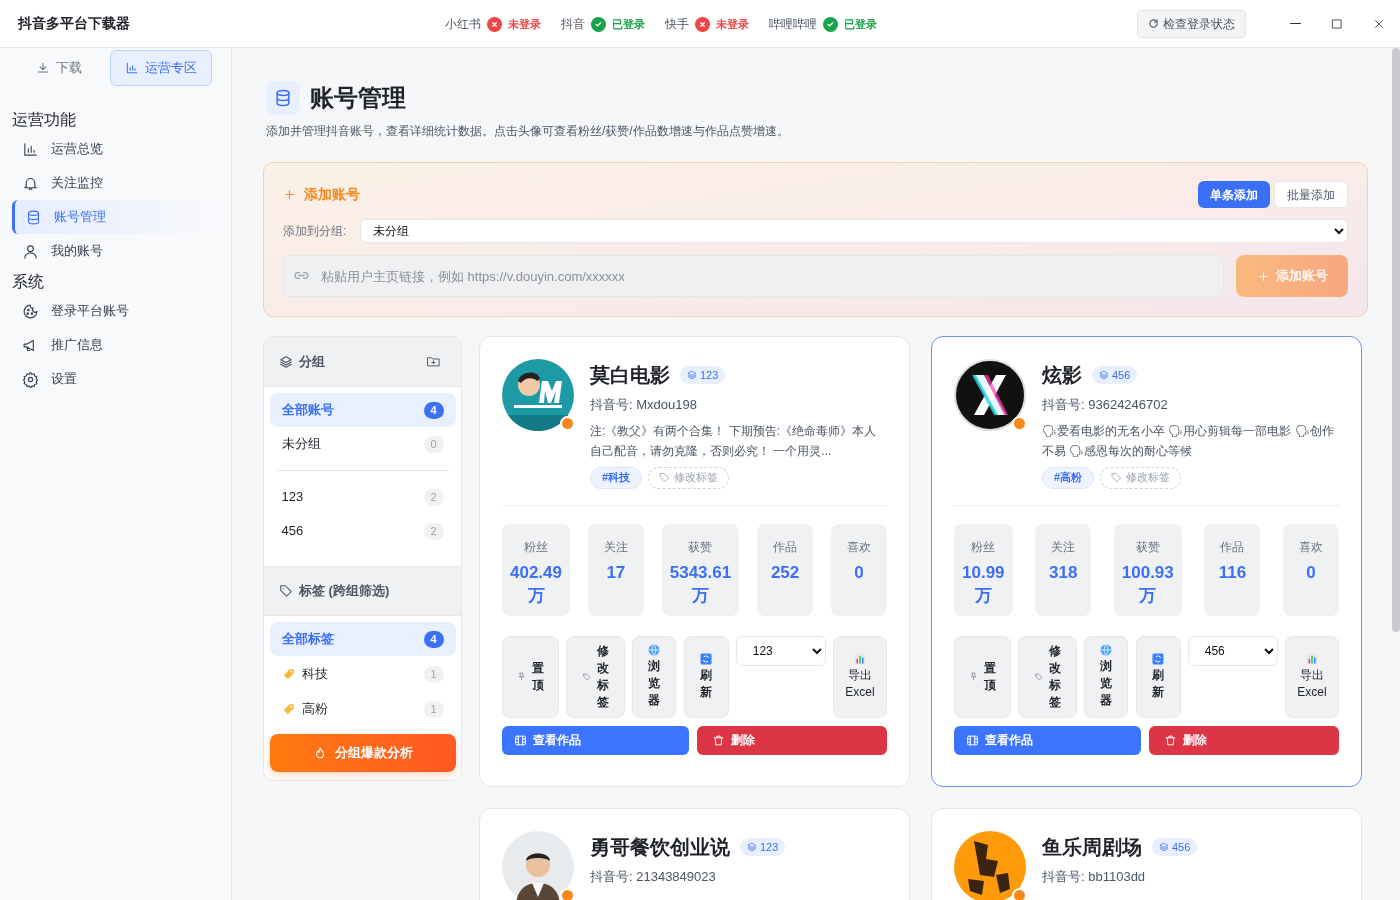  I want to click on panel-title: 添加账号, so click(332, 194).